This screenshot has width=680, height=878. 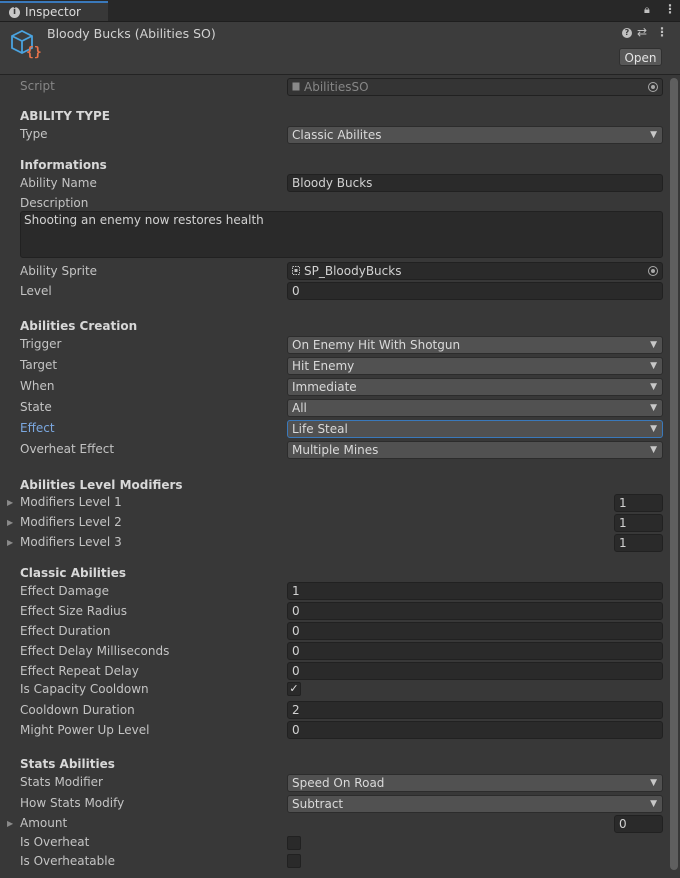 I want to click on effect-duration-field: 0, so click(x=475, y=631).